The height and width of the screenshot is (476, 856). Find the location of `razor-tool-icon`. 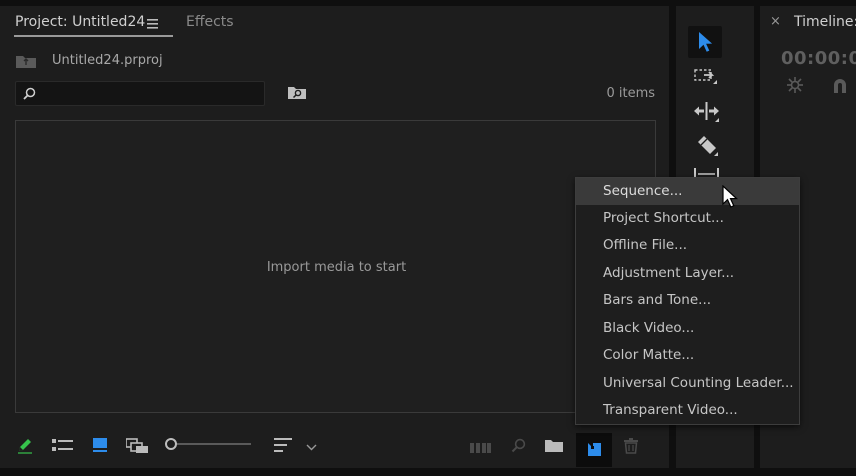

razor-tool-icon is located at coordinates (707, 146).